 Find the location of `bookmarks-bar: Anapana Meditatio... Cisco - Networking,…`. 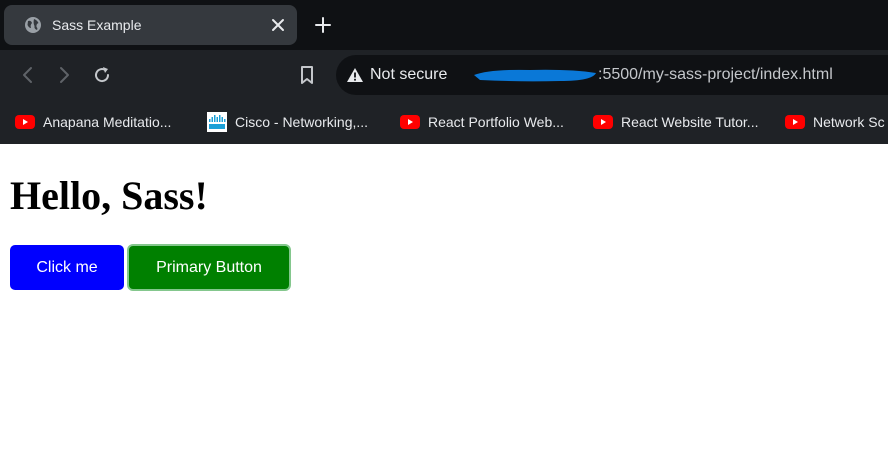

bookmarks-bar: Anapana Meditatio... Cisco - Networking,… is located at coordinates (444, 122).